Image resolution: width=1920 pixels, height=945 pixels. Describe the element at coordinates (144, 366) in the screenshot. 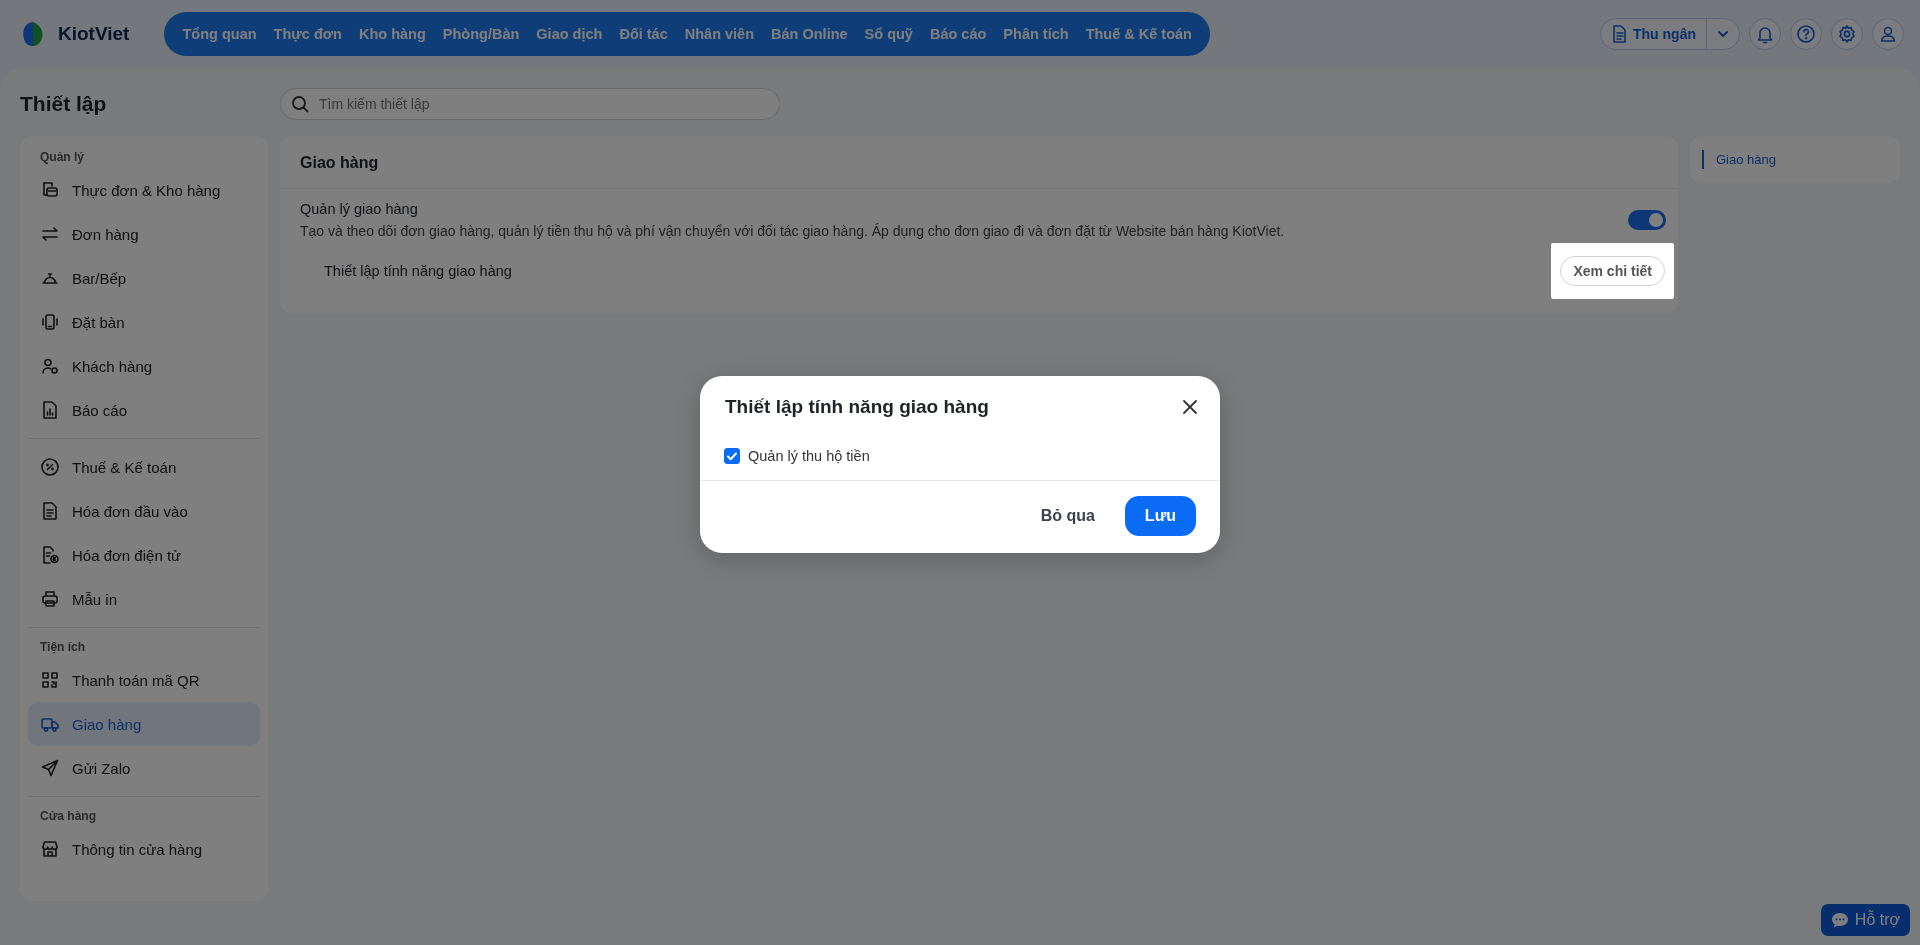

I see `sidebar-item: Khách hàng` at that location.